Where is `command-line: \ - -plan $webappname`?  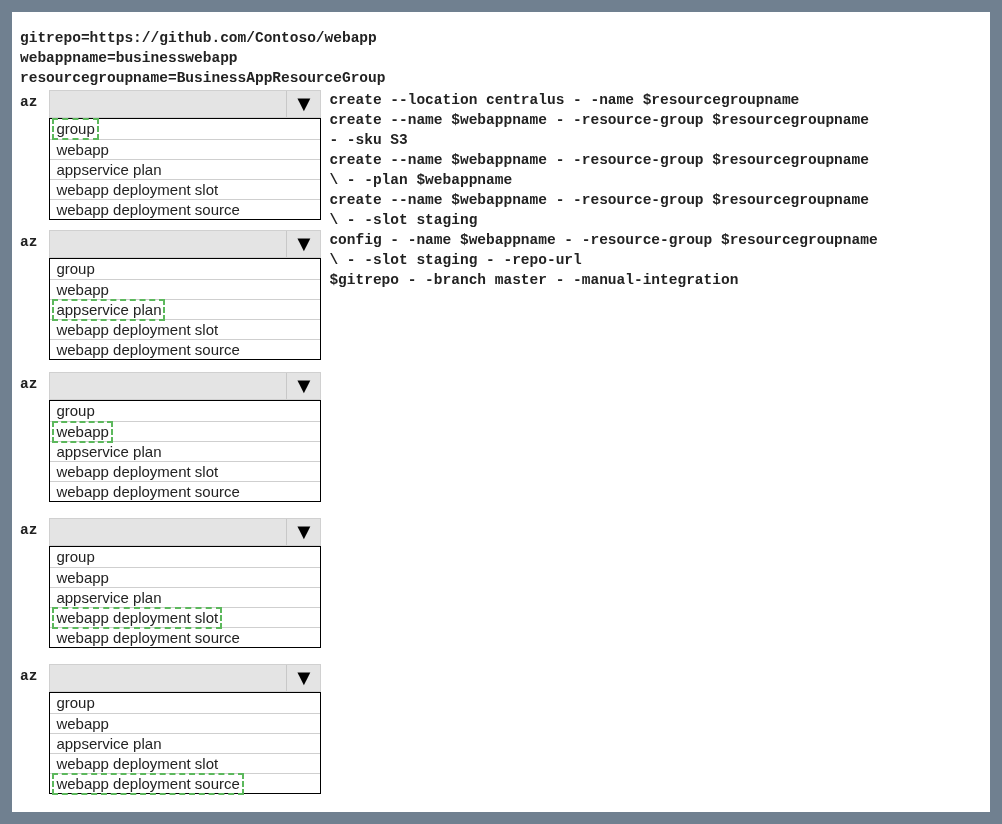 command-line: \ - -plan $webappname is located at coordinates (421, 180).